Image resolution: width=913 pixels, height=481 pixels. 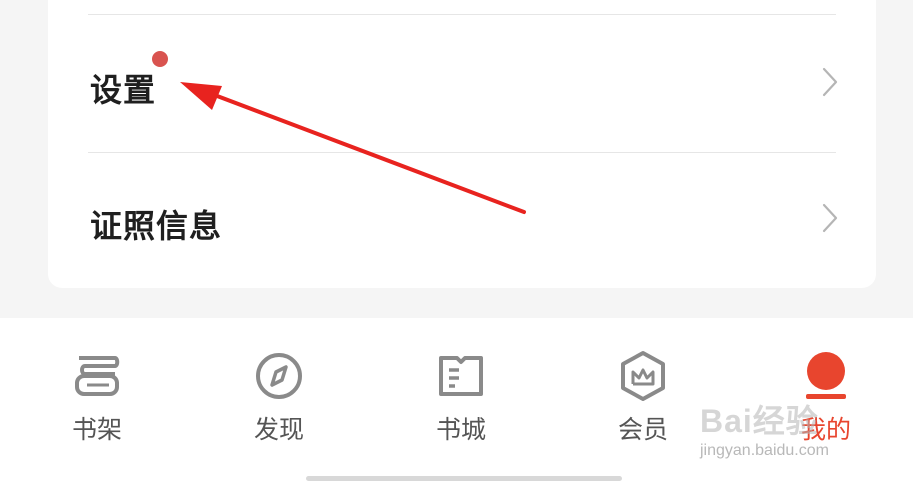 I want to click on tab-mine: 我的, so click(x=826, y=396).